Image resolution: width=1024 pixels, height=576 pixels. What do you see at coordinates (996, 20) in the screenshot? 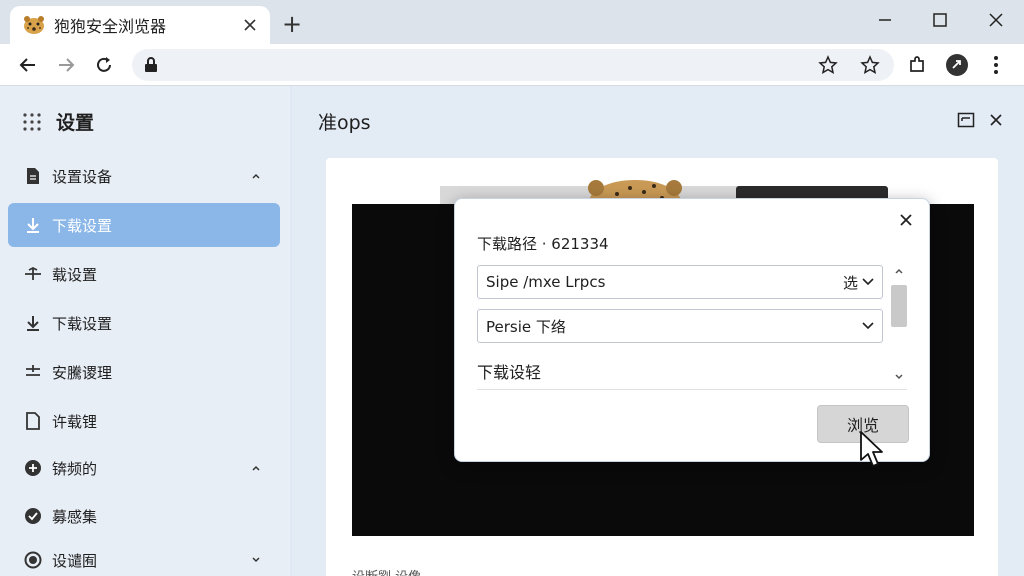
I see `window-close-icon` at bounding box center [996, 20].